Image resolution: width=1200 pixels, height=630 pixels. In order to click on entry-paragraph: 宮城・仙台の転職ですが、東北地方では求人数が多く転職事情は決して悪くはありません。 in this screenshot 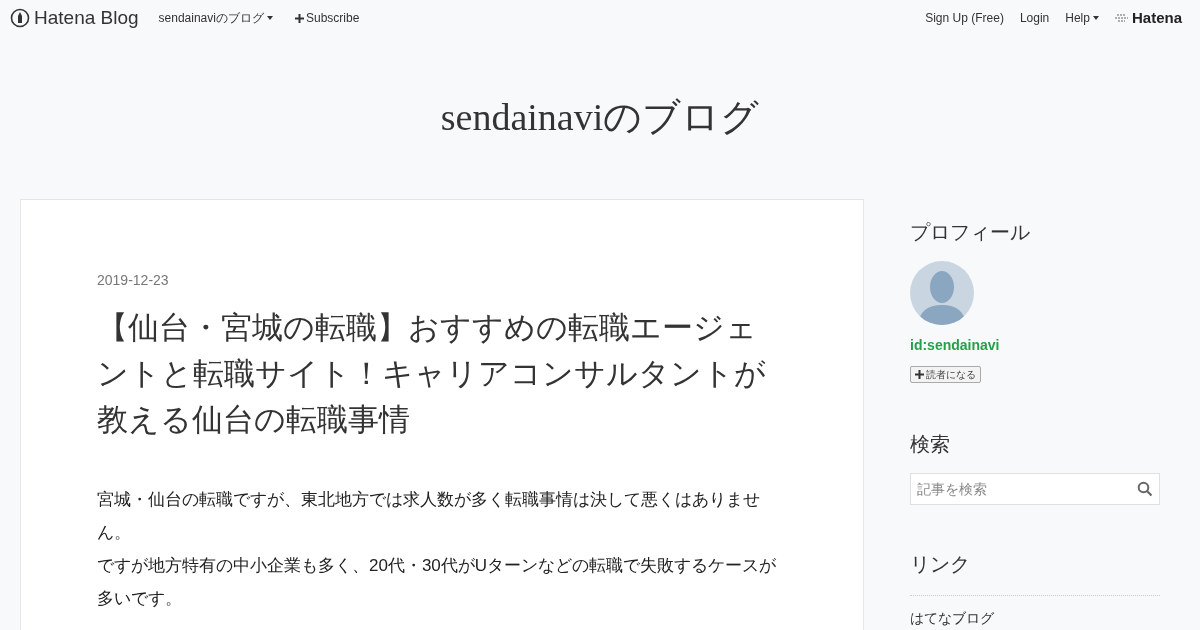, I will do `click(429, 516)`.